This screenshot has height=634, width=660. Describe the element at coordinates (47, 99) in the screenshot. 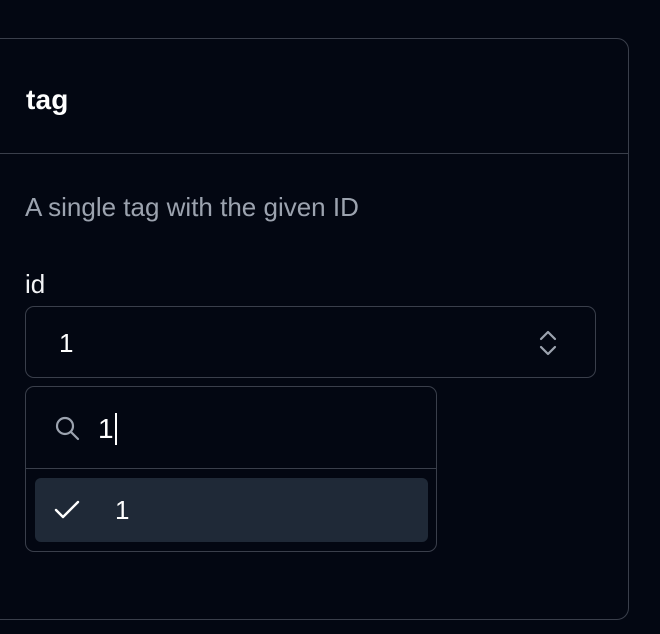

I see `card-title: tag` at that location.